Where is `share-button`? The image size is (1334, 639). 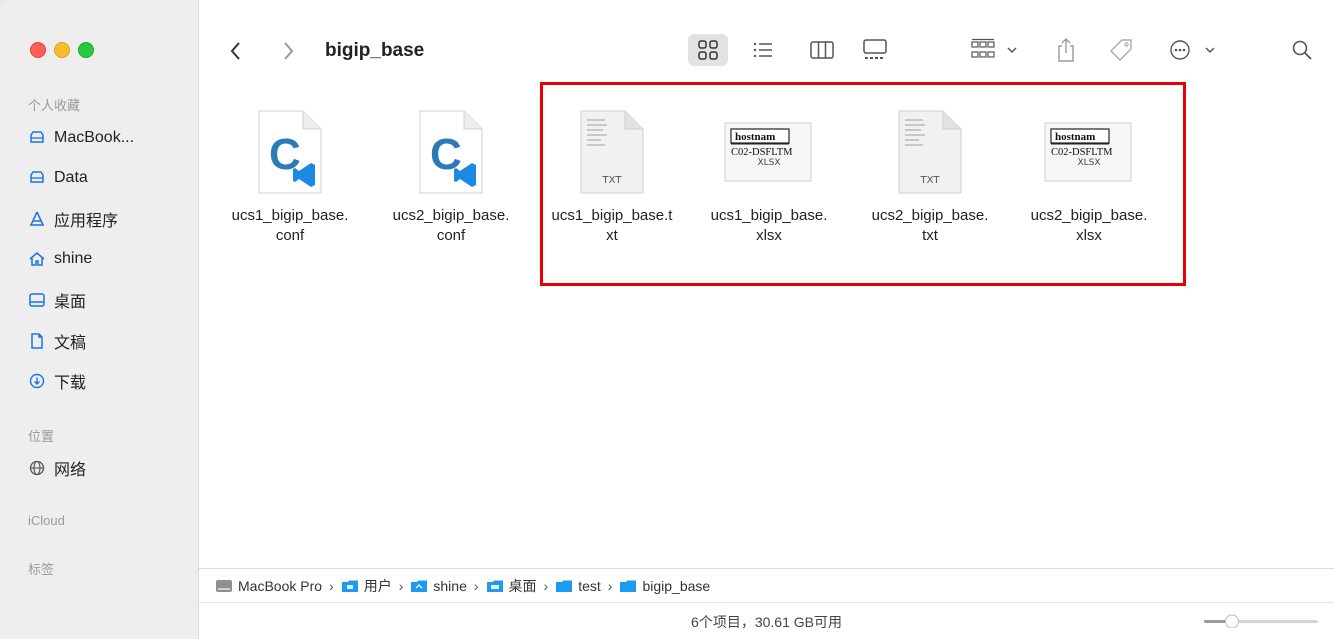 share-button is located at coordinates (1066, 50).